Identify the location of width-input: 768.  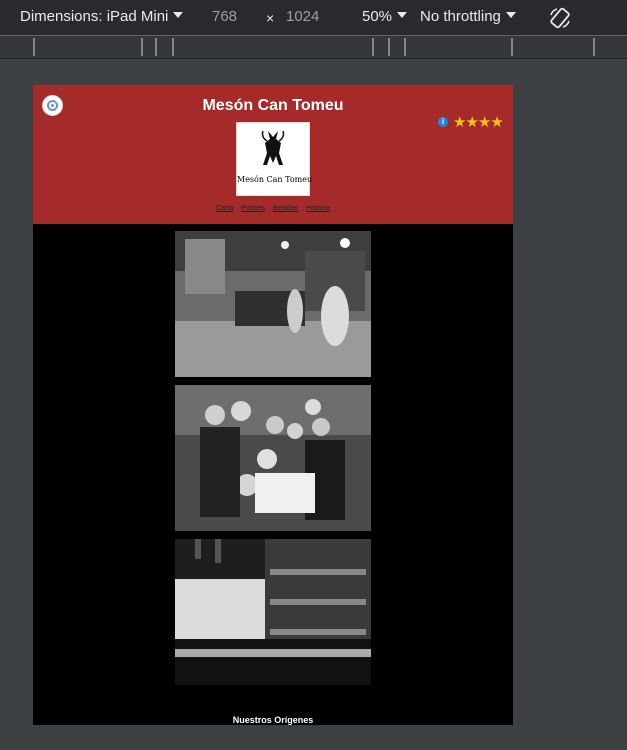
(224, 16).